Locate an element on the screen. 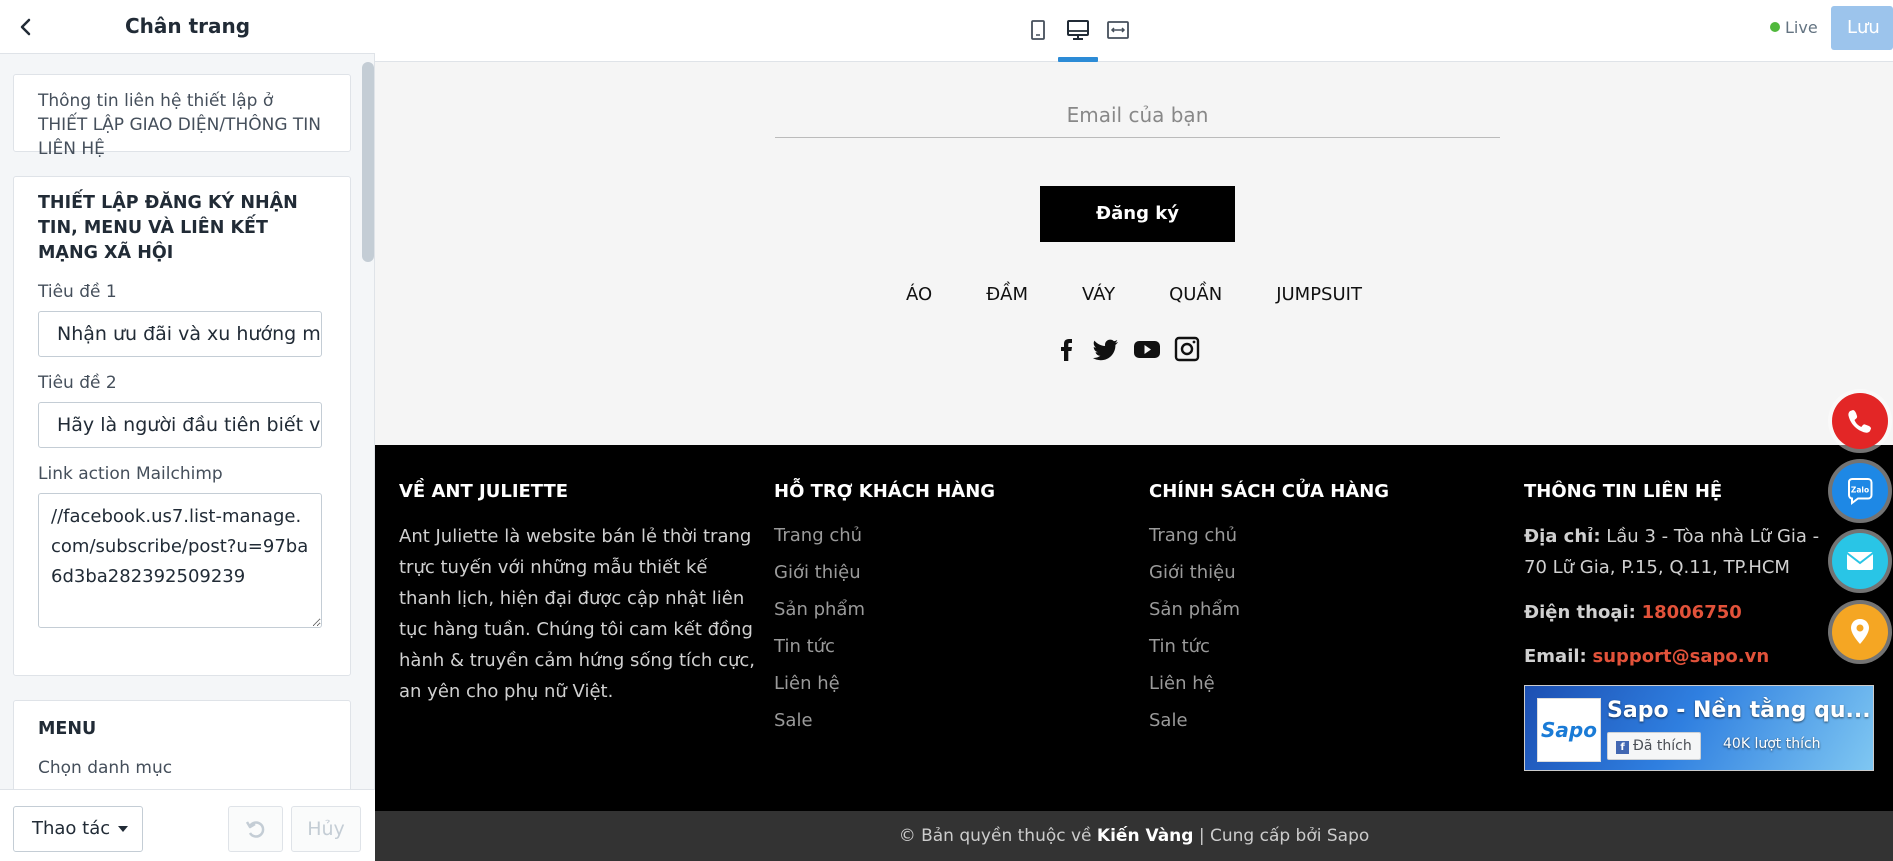 Image resolution: width=1893 pixels, height=861 pixels. title2-input: Hãy là người đầu tiên biết v is located at coordinates (180, 425).